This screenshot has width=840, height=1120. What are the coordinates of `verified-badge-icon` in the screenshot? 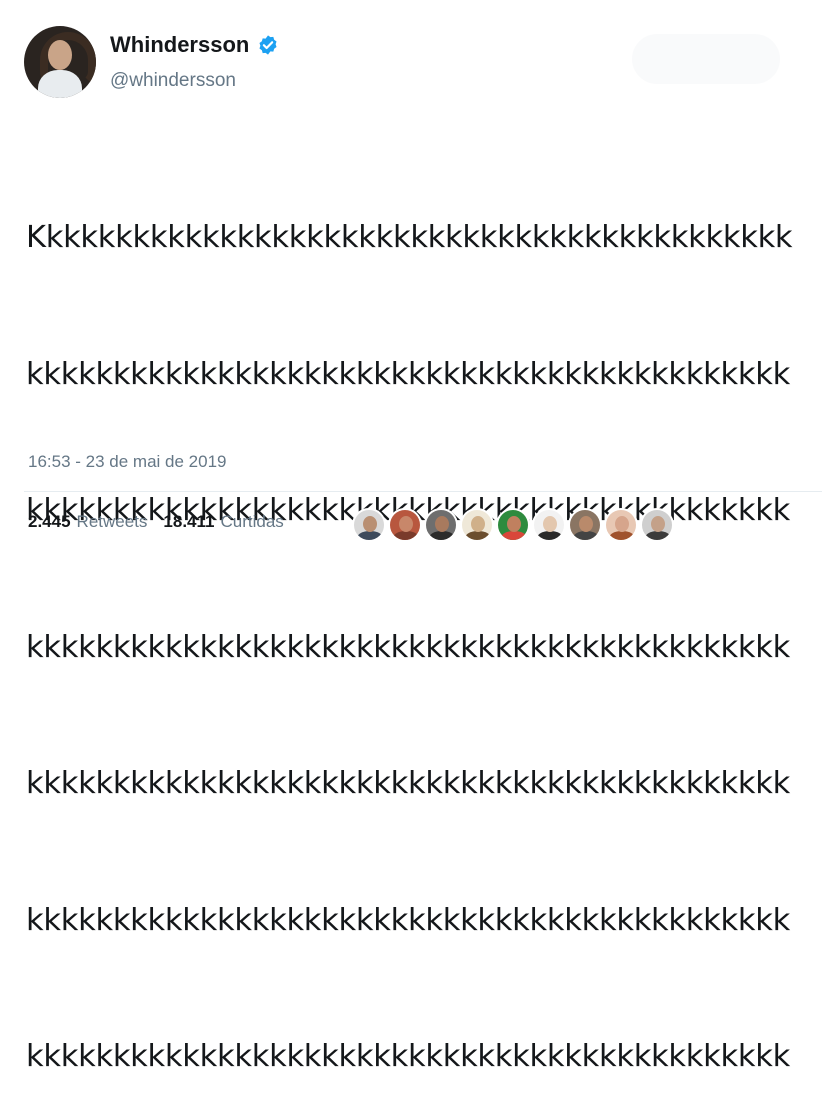 It's located at (268, 45).